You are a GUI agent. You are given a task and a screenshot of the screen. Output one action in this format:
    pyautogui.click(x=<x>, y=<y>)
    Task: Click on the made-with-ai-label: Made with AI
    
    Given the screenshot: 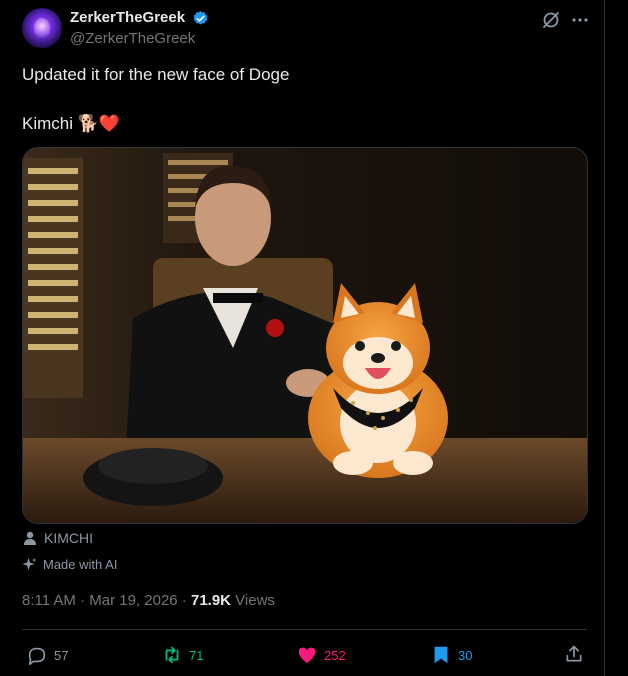 What is the action you would take?
    pyautogui.click(x=69, y=564)
    